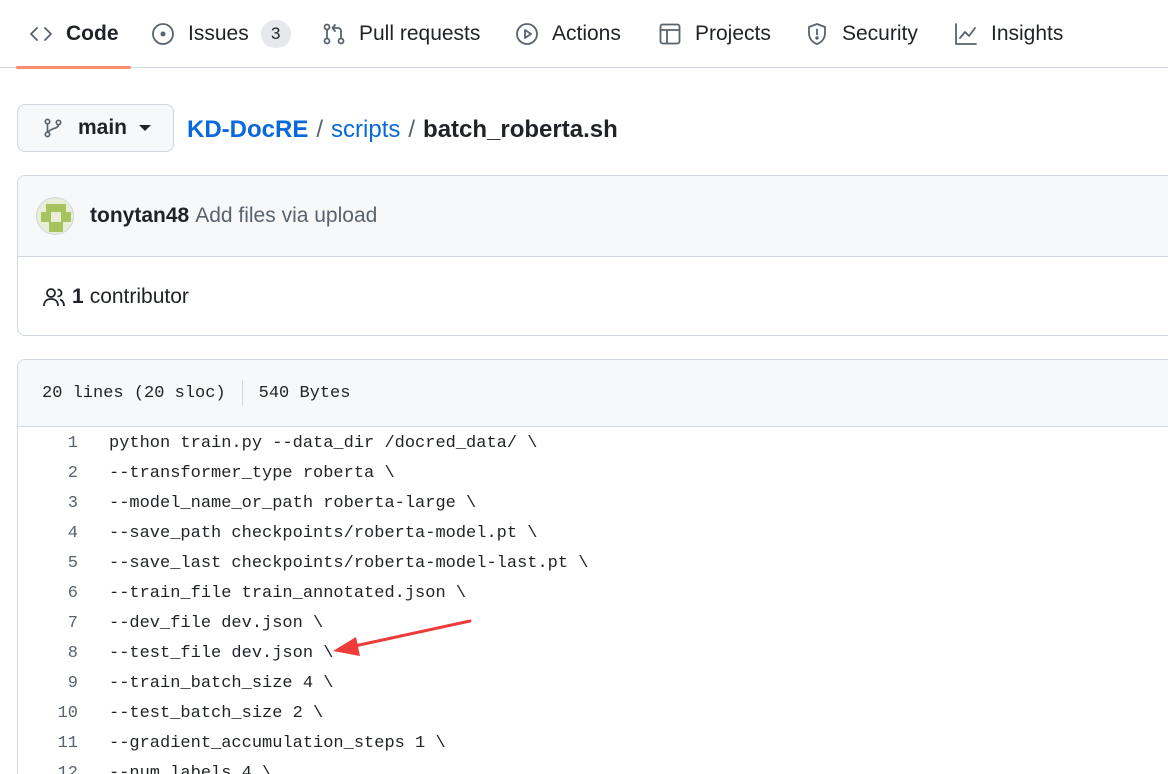  I want to click on code-line: 11 --gradient_accumulation_steps 1 \, so click(593, 743).